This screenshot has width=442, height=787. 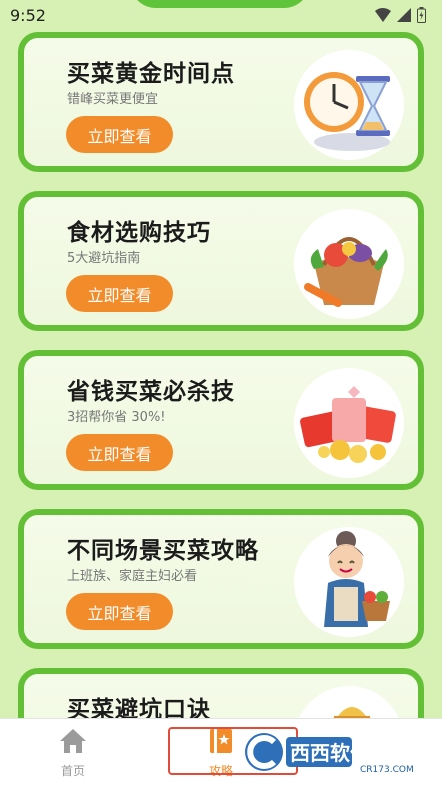 What do you see at coordinates (221, 693) in the screenshot?
I see `strategy-card-avoid-pitfalls: 买菜避坑口诀` at bounding box center [221, 693].